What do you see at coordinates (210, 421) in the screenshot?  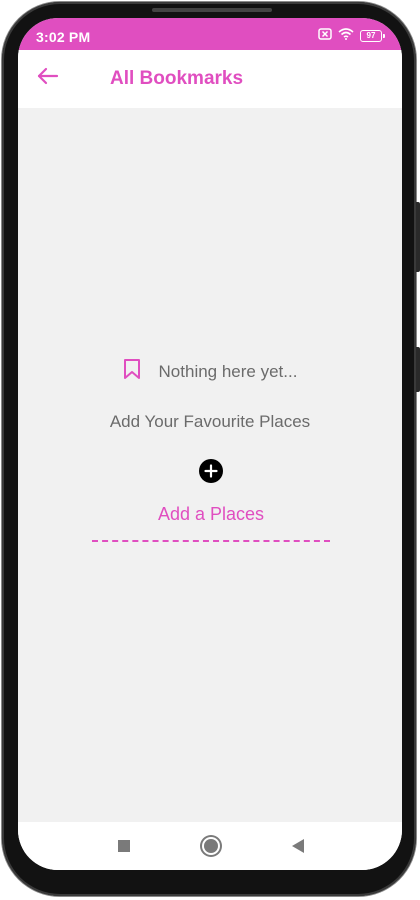 I see `empty-state-subtitle: Add Your Favourite Places` at bounding box center [210, 421].